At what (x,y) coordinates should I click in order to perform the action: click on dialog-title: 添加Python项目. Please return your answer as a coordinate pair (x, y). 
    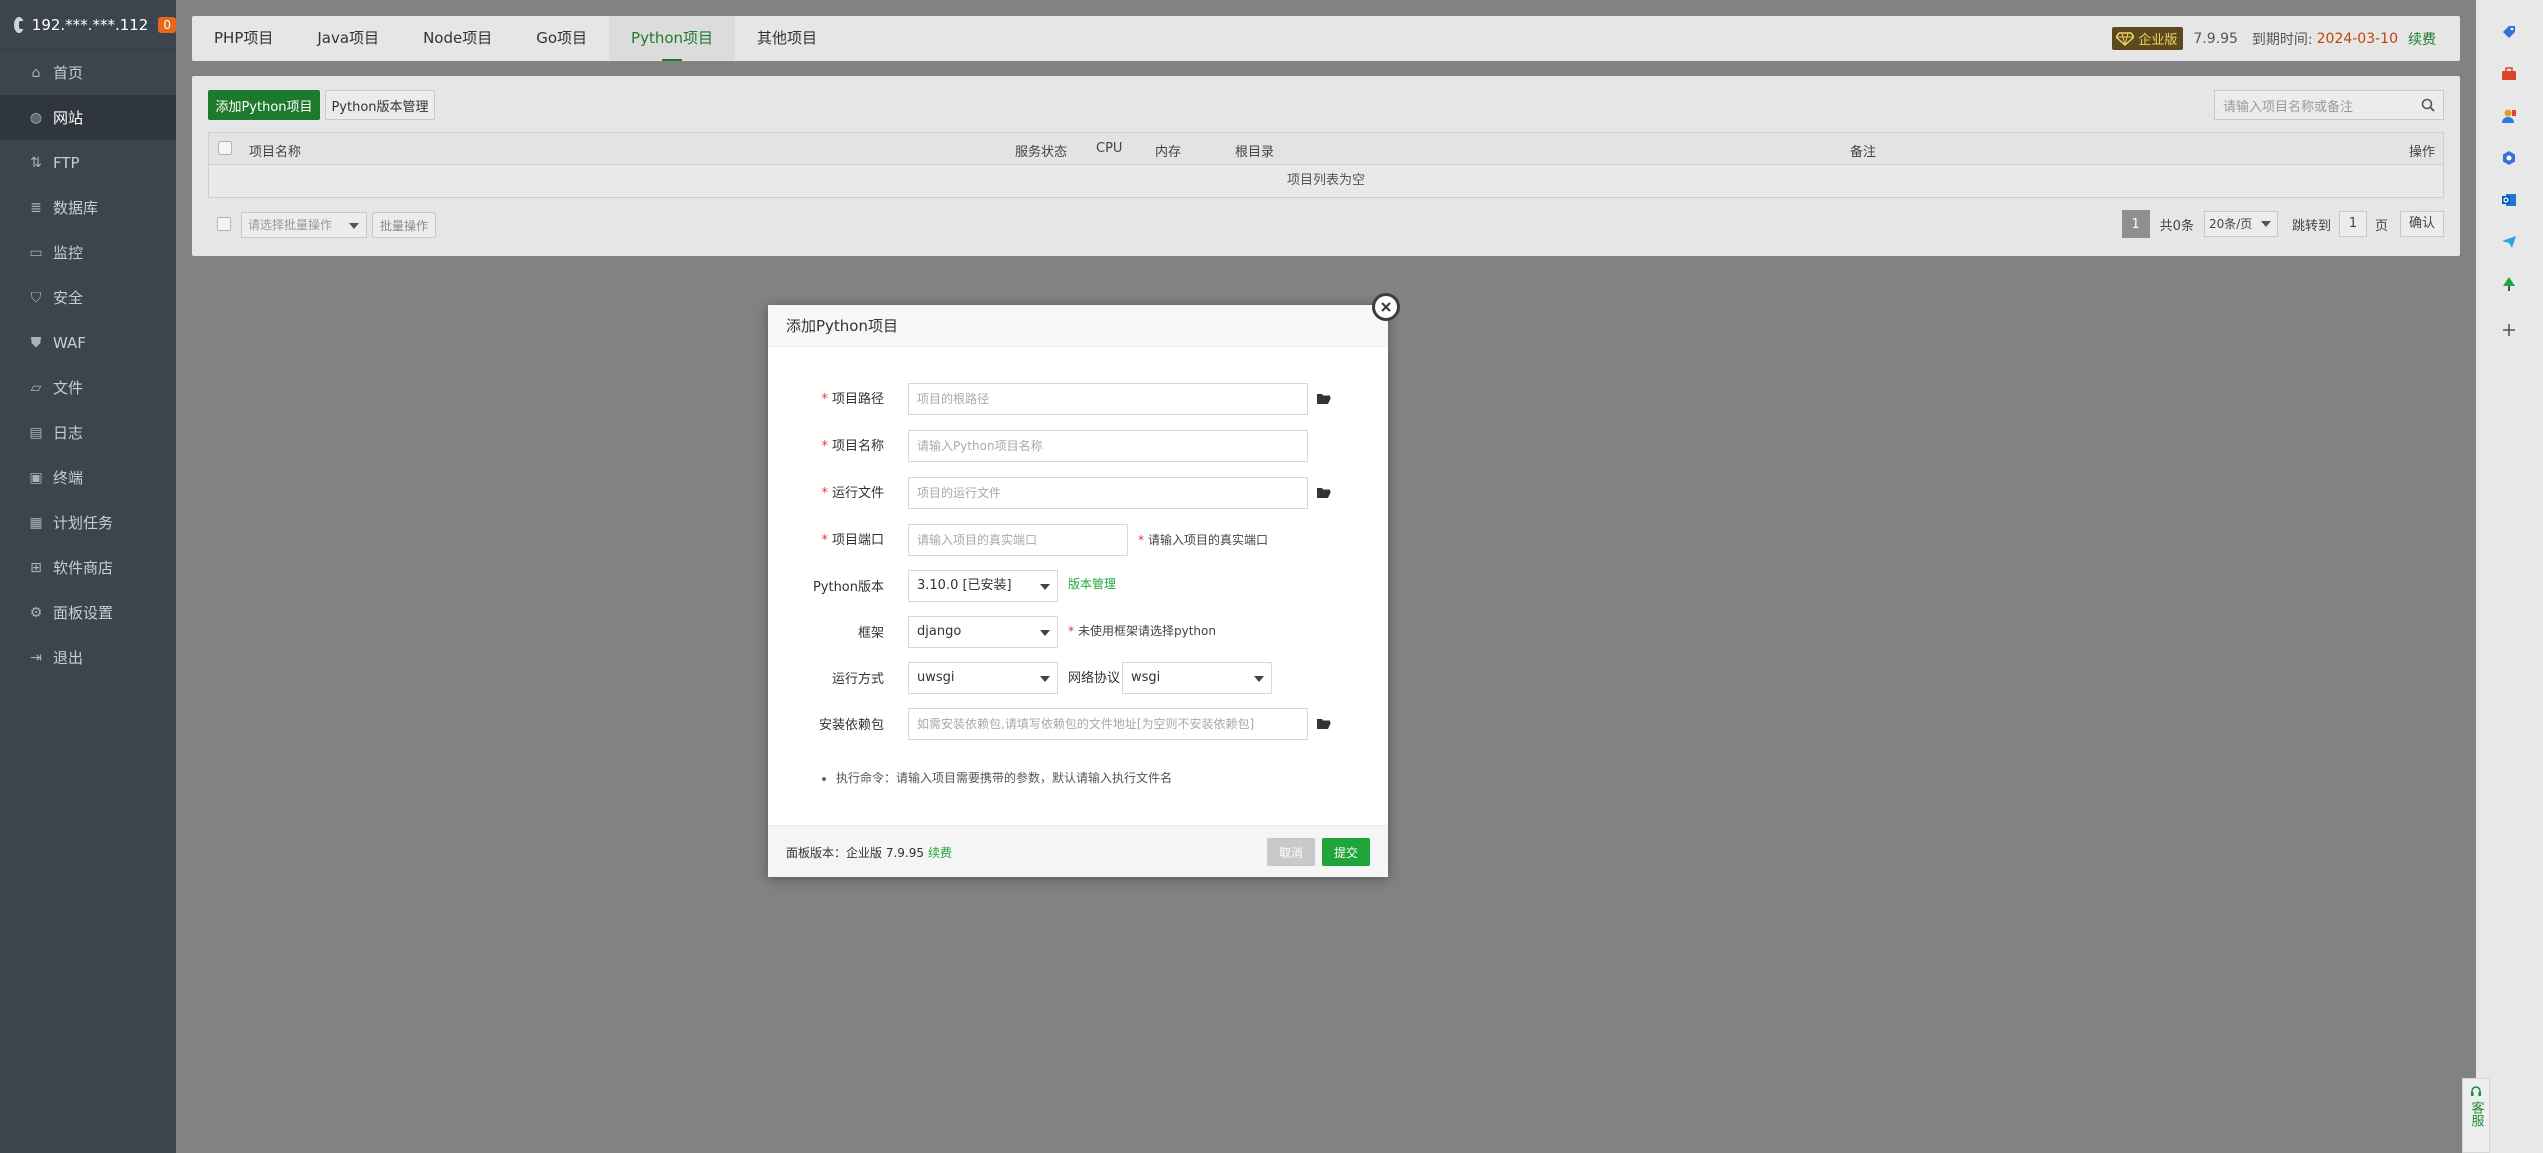
    Looking at the image, I should click on (1078, 326).